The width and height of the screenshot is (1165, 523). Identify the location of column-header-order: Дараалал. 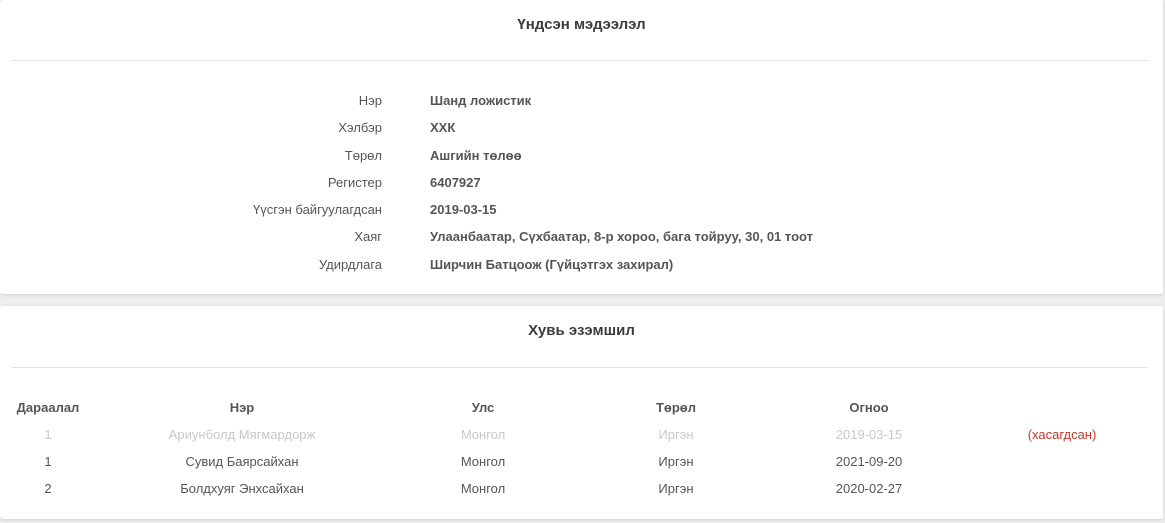
(48, 407).